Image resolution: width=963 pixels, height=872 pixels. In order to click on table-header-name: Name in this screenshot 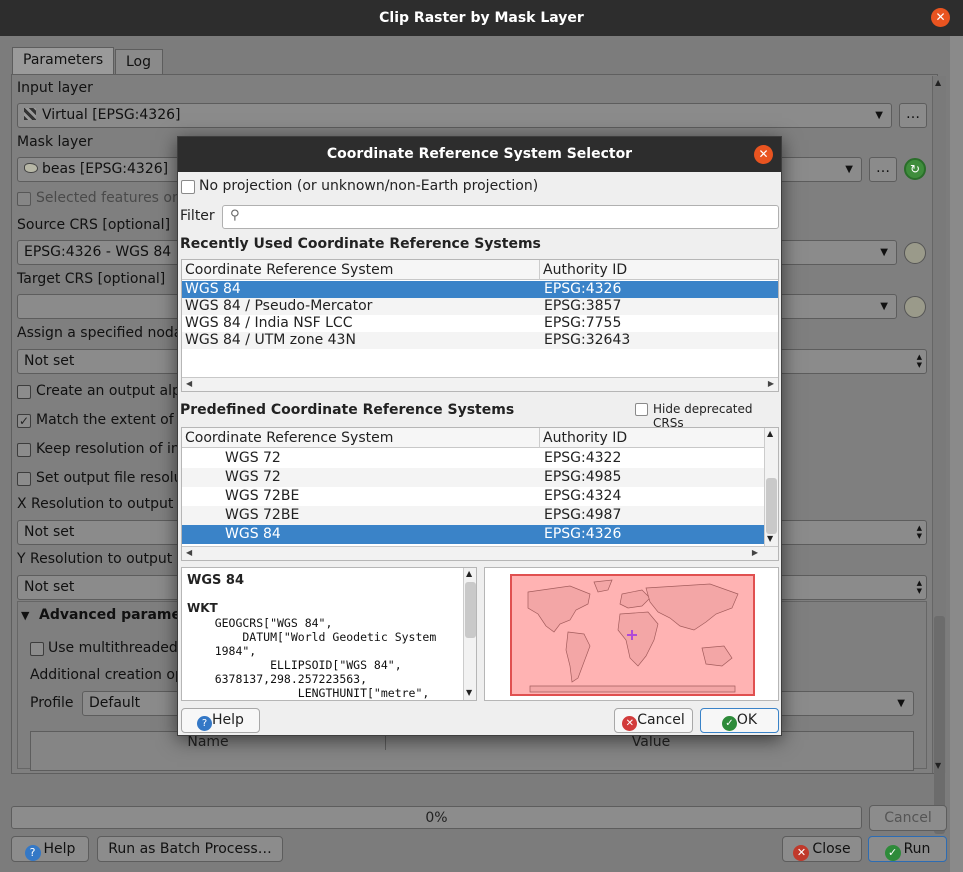, I will do `click(208, 742)`.